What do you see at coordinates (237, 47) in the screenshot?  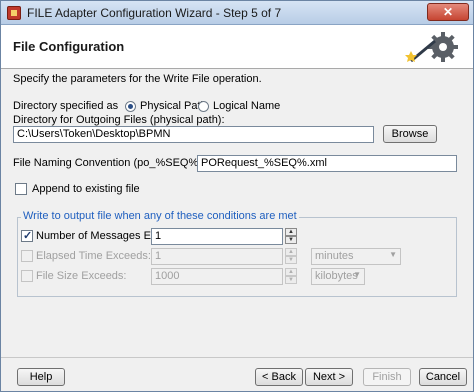 I see `wizard-header: File Configuration` at bounding box center [237, 47].